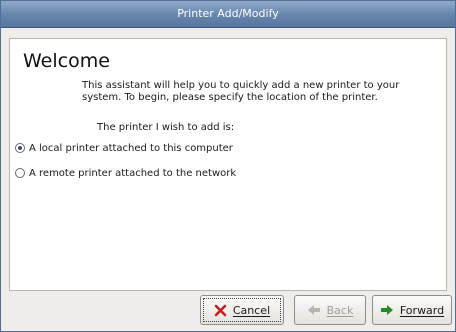 Image resolution: width=456 pixels, height=332 pixels. I want to click on back-label: Back, so click(340, 310).